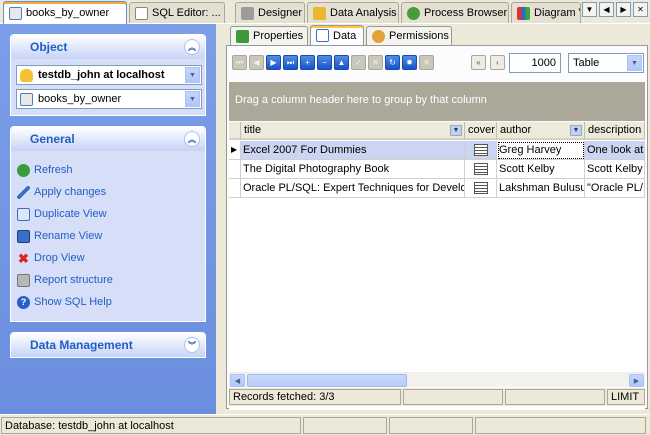 This screenshot has height=435, width=650. What do you see at coordinates (437, 379) in the screenshot?
I see `horizontal-scrollbar: ◀ ▶` at bounding box center [437, 379].